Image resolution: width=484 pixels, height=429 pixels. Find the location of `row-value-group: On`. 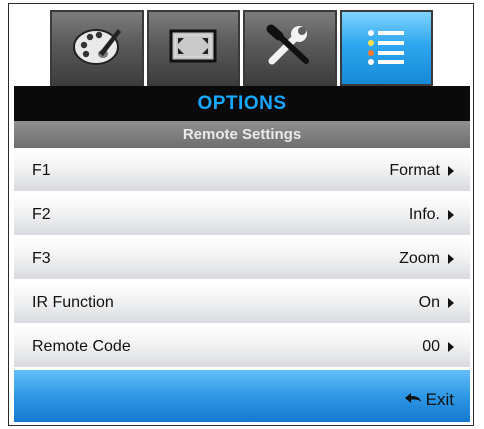

row-value-group: On is located at coordinates (436, 303).